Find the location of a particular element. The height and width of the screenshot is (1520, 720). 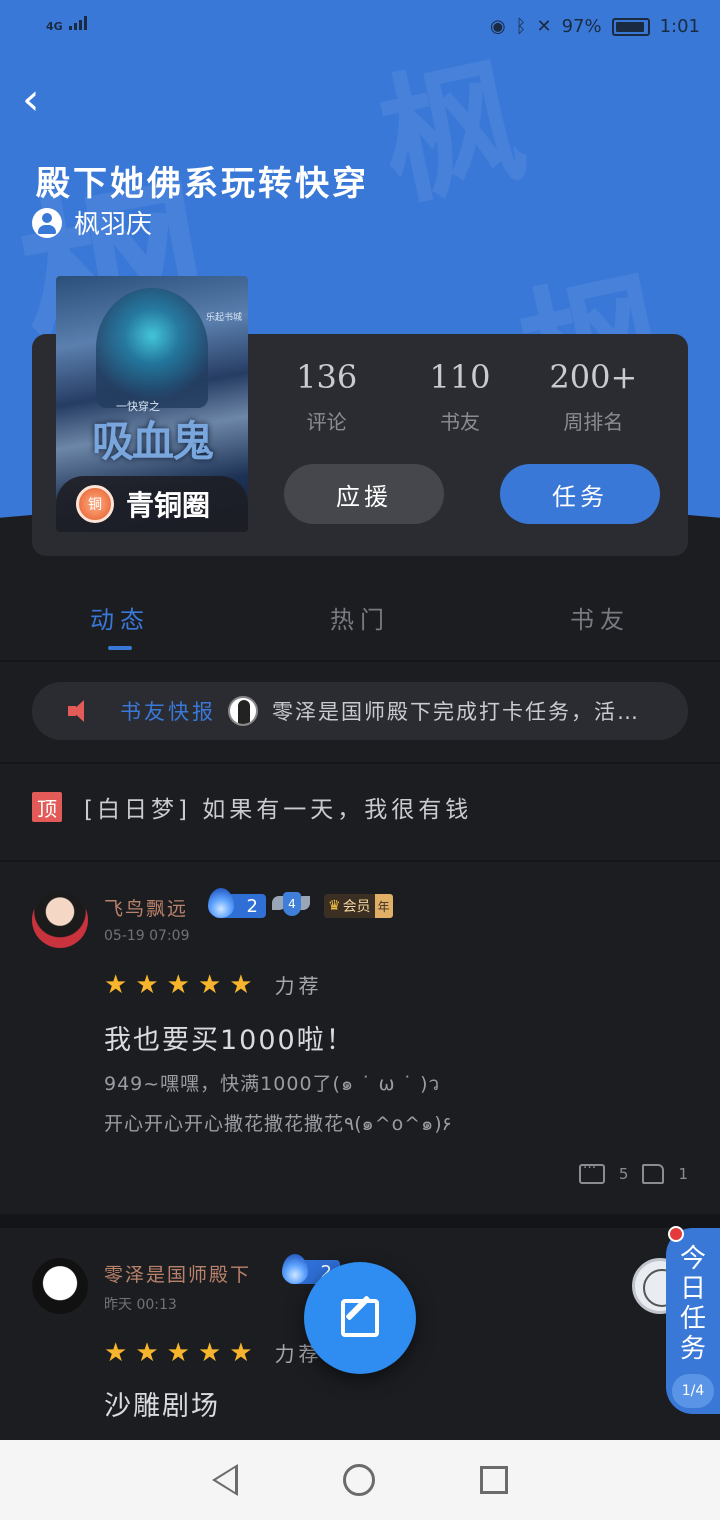

vip-label: 会员 is located at coordinates (356, 907).